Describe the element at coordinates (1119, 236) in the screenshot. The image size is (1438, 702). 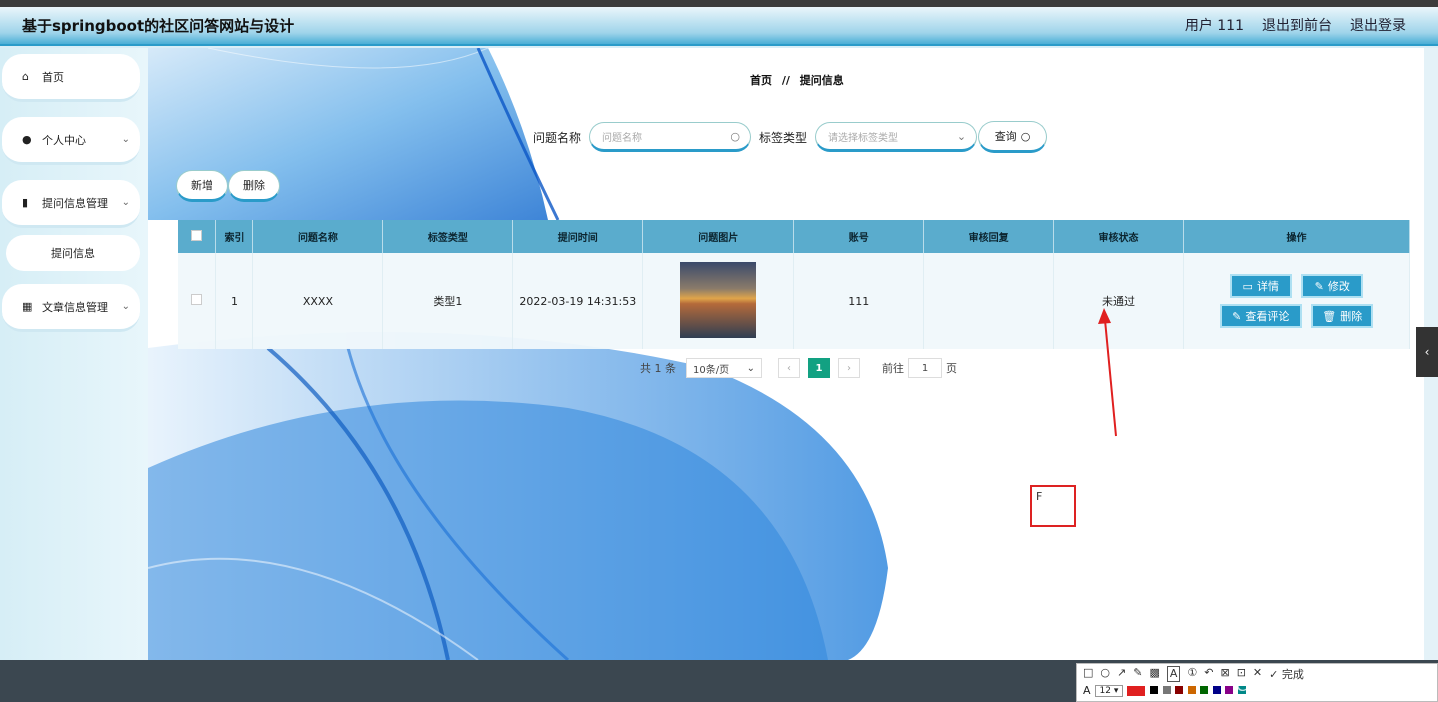
I see `col-header: 审核状态` at that location.